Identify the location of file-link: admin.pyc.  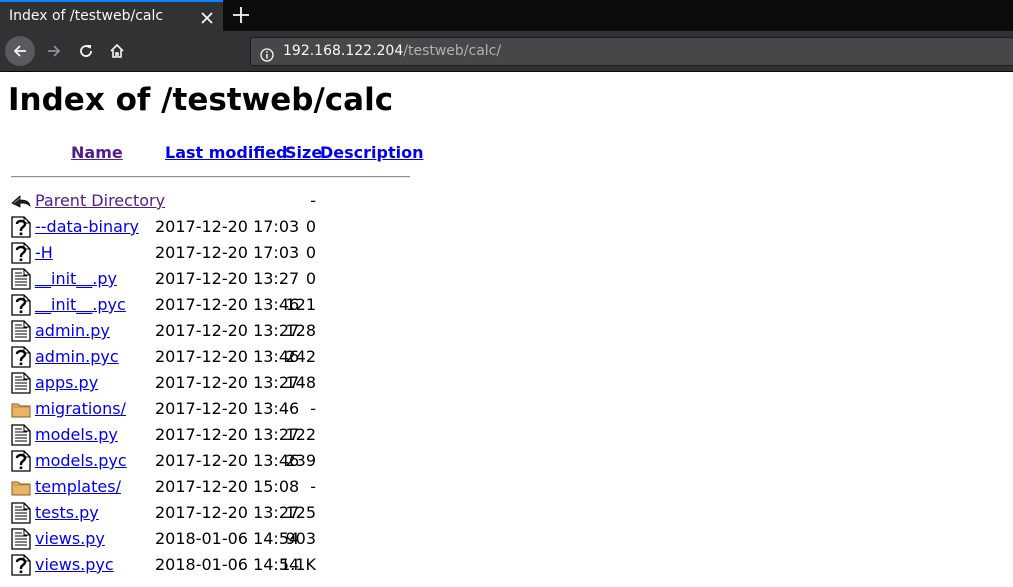
(77, 357).